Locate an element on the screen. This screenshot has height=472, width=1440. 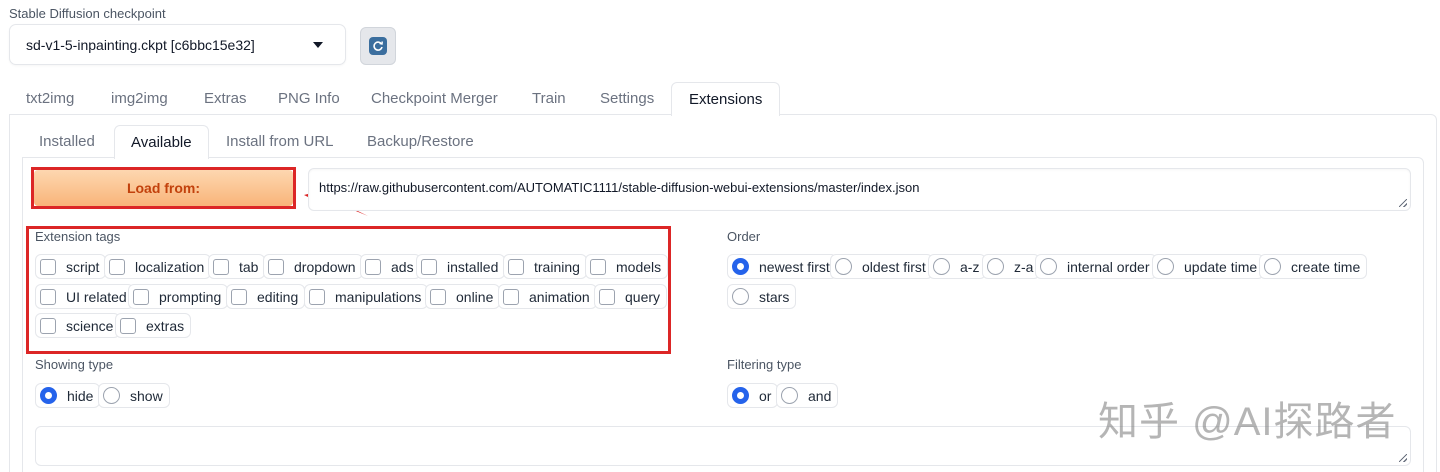
tab-extras: Extras is located at coordinates (225, 98).